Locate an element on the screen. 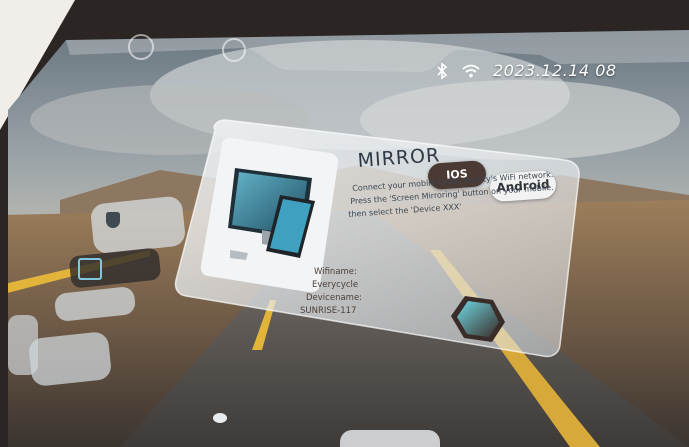  status-bar: 2023.12.14 08 is located at coordinates (559, 71).